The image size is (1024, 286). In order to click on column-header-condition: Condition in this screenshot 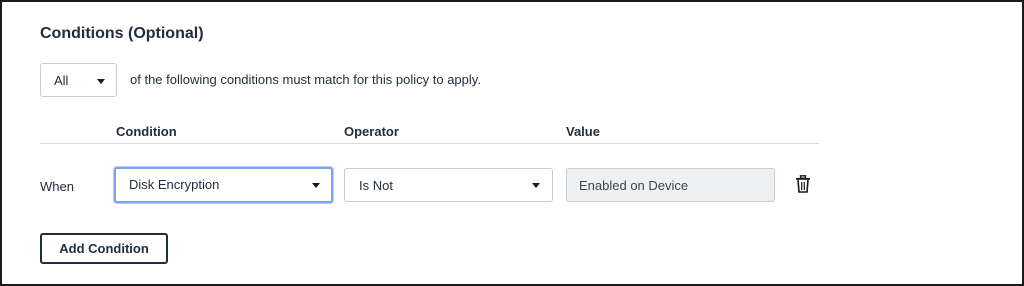, I will do `click(146, 131)`.